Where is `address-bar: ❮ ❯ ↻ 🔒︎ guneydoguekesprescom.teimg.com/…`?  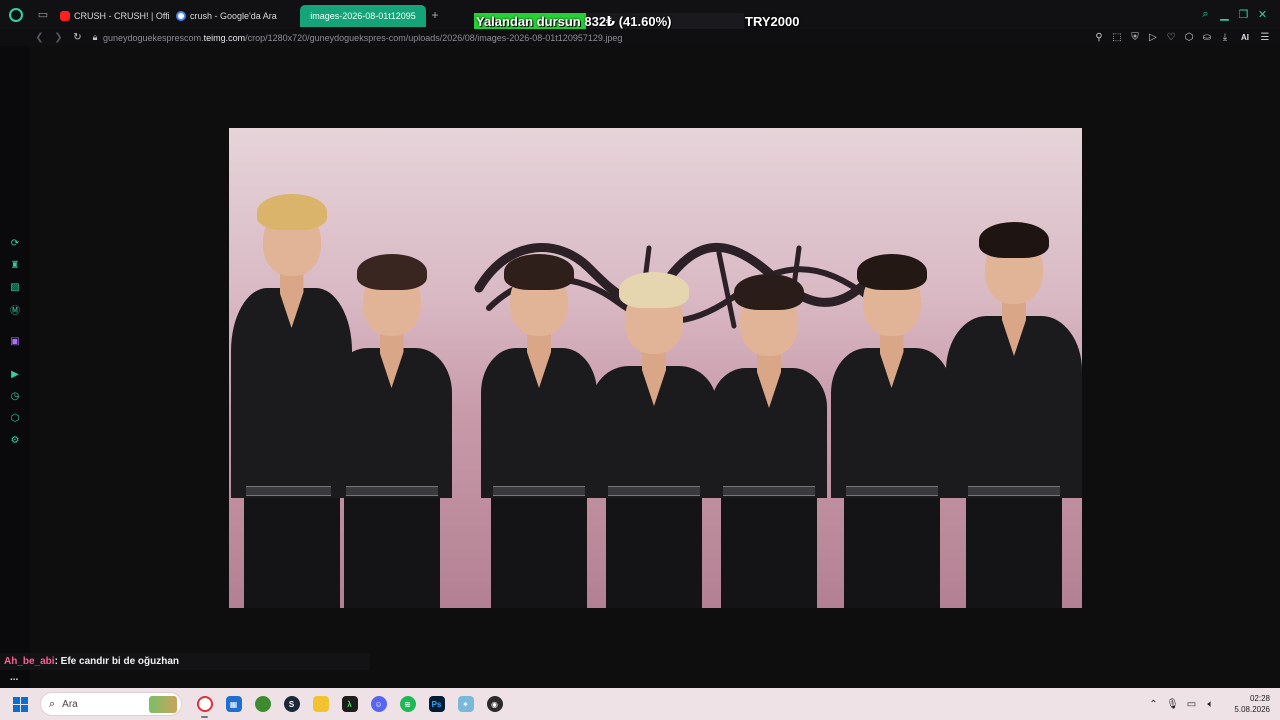
address-bar: ❮ ❯ ↻ 🔒︎ guneydoguekesprescom.teimg.com/… is located at coordinates (640, 37).